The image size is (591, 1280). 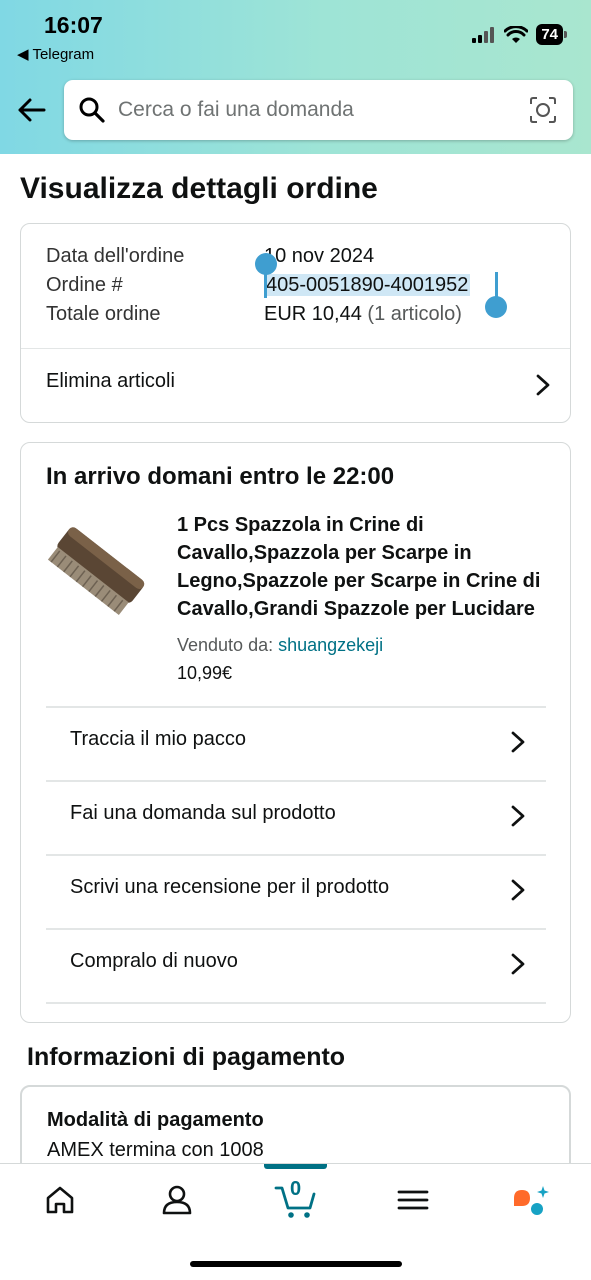 I want to click on remove-items-row: Elimina articoli, so click(x=295, y=385).